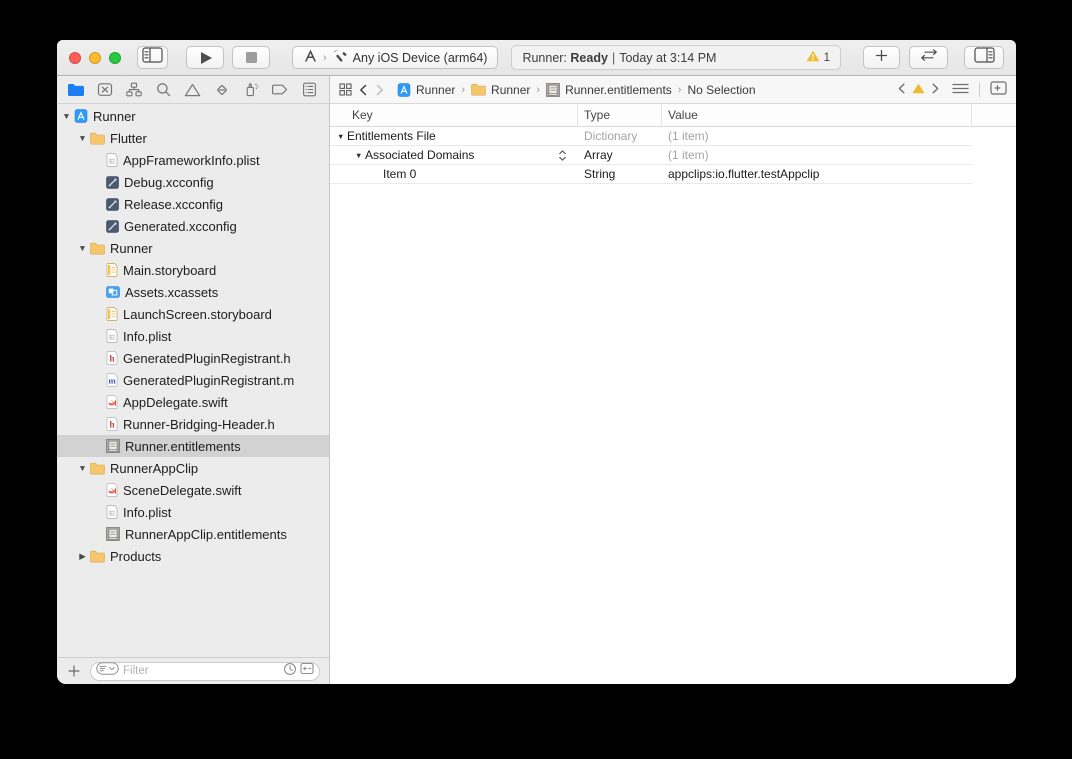 The height and width of the screenshot is (759, 1072). Describe the element at coordinates (193, 138) in the screenshot. I see `tree-item: ▼ Flutter` at that location.